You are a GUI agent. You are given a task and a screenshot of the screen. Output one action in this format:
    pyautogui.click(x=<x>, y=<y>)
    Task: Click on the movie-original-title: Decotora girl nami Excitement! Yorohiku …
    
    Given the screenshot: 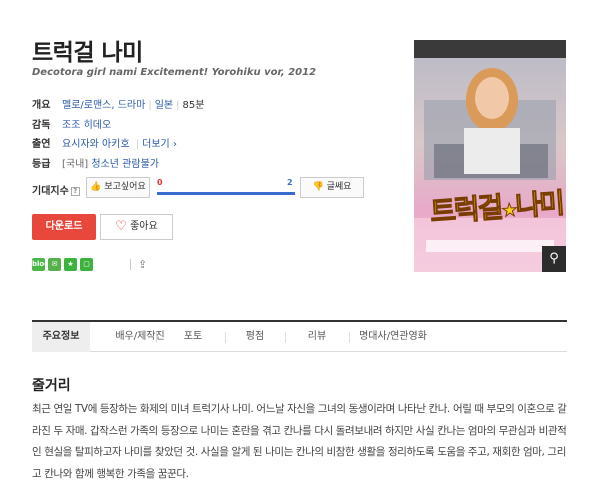 What is the action you would take?
    pyautogui.click(x=174, y=72)
    